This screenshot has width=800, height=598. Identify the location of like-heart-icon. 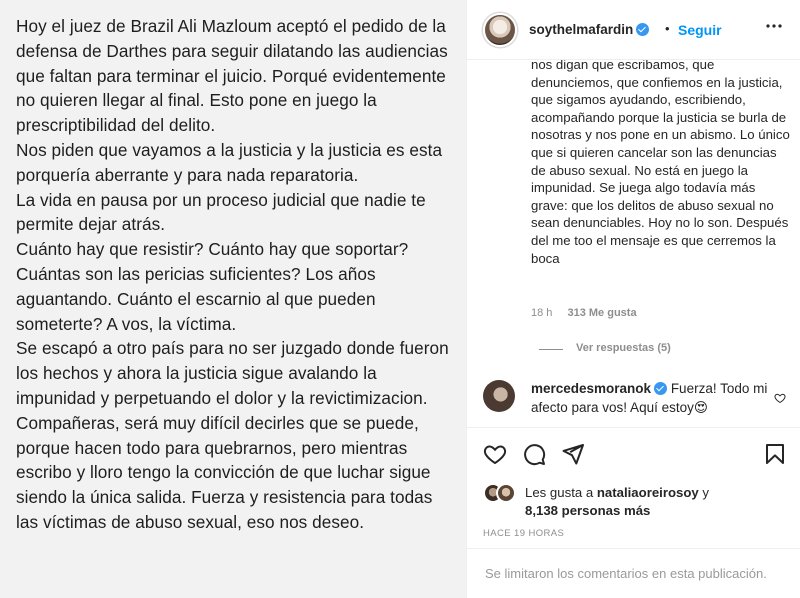
(495, 454).